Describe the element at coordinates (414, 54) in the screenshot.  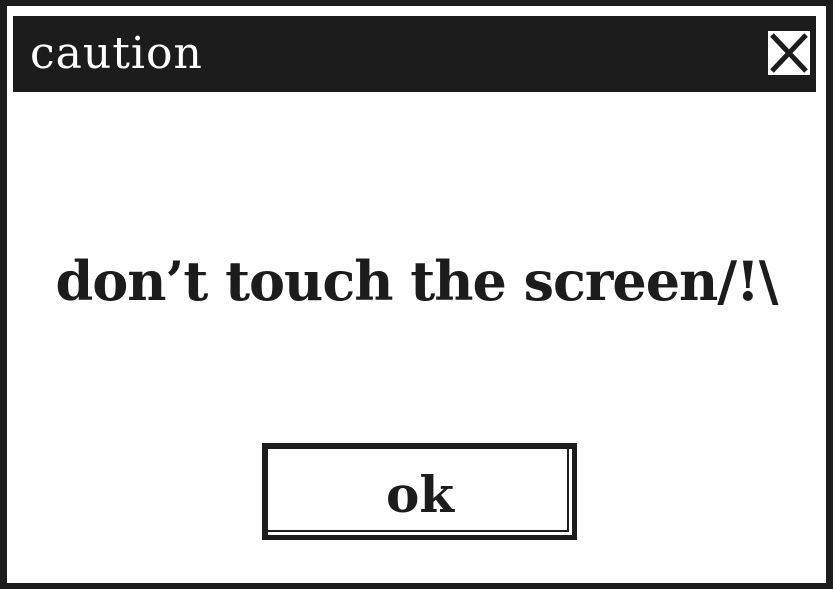
I see `title-bar: caution` at that location.